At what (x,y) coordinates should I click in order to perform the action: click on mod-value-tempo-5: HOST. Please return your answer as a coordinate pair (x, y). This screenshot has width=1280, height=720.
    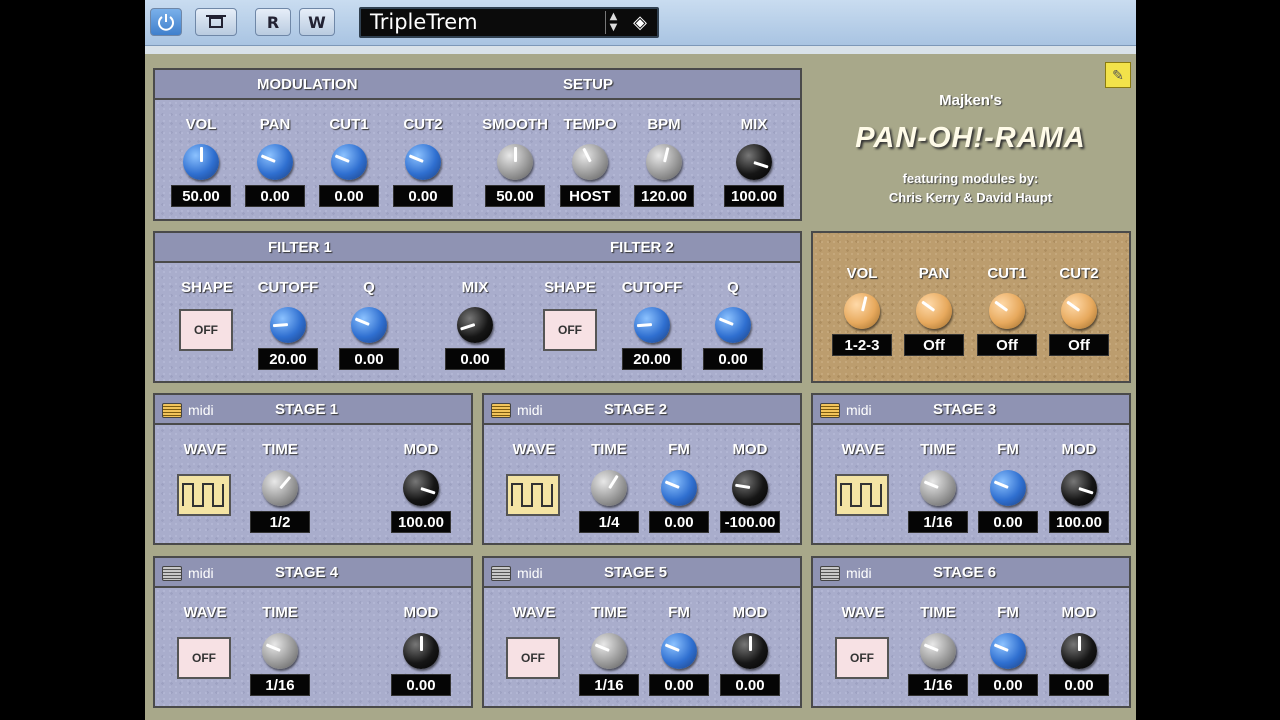
    Looking at the image, I should click on (590, 196).